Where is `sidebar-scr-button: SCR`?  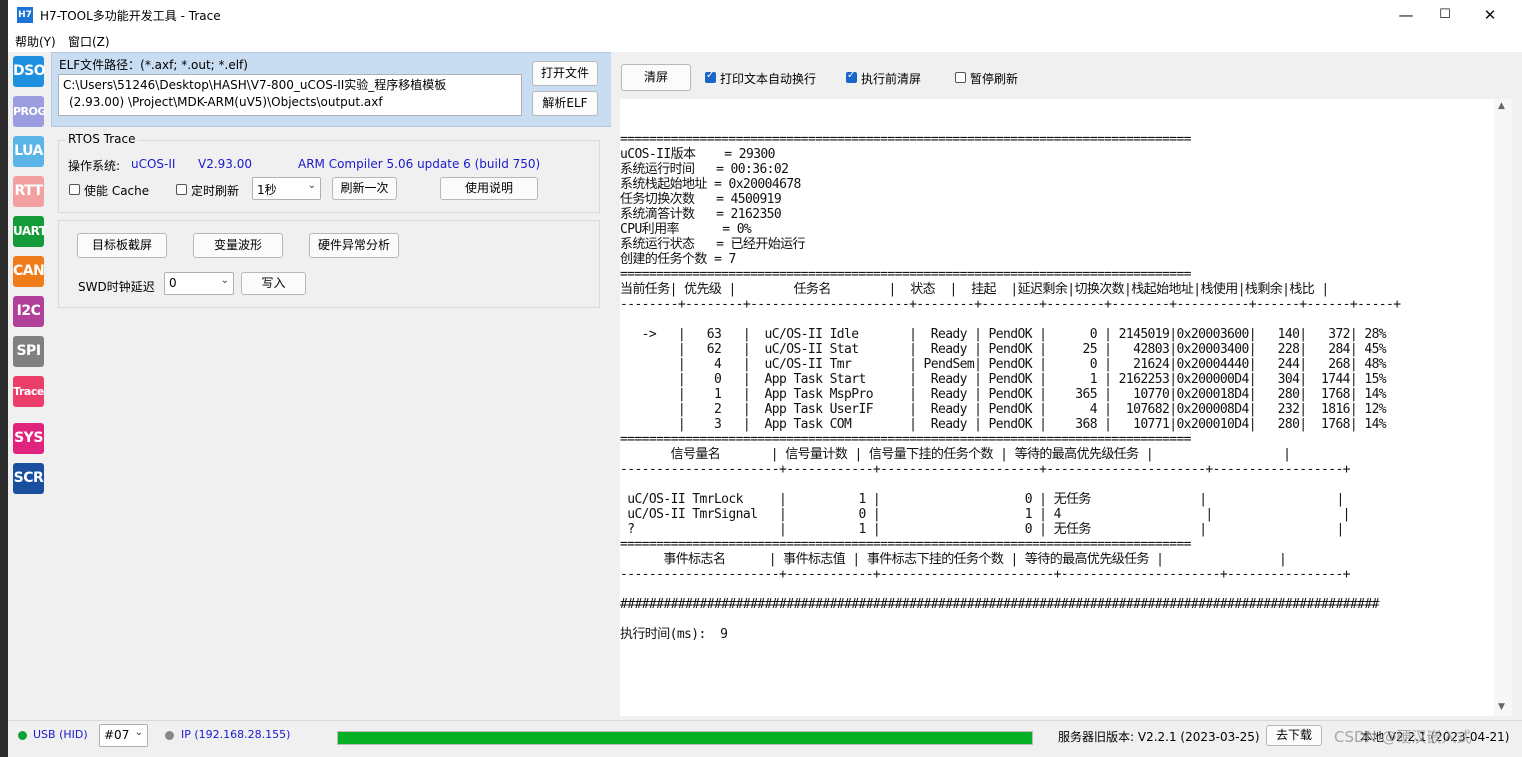 sidebar-scr-button: SCR is located at coordinates (28, 478).